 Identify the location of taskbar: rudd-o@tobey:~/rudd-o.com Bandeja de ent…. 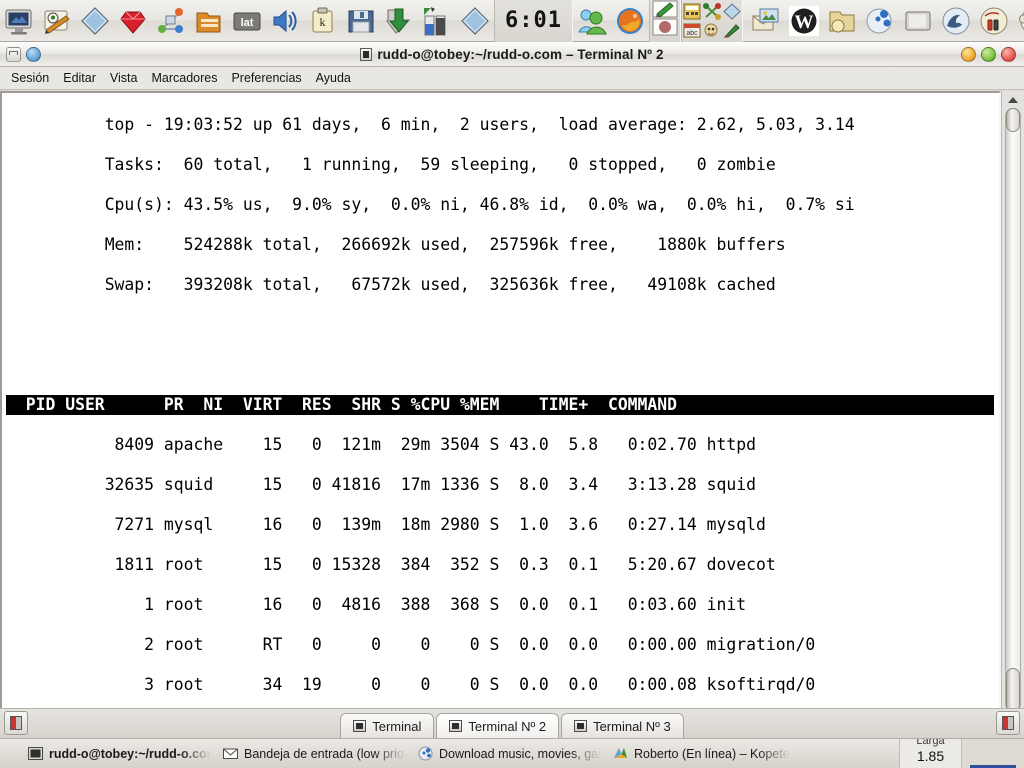
(512, 753).